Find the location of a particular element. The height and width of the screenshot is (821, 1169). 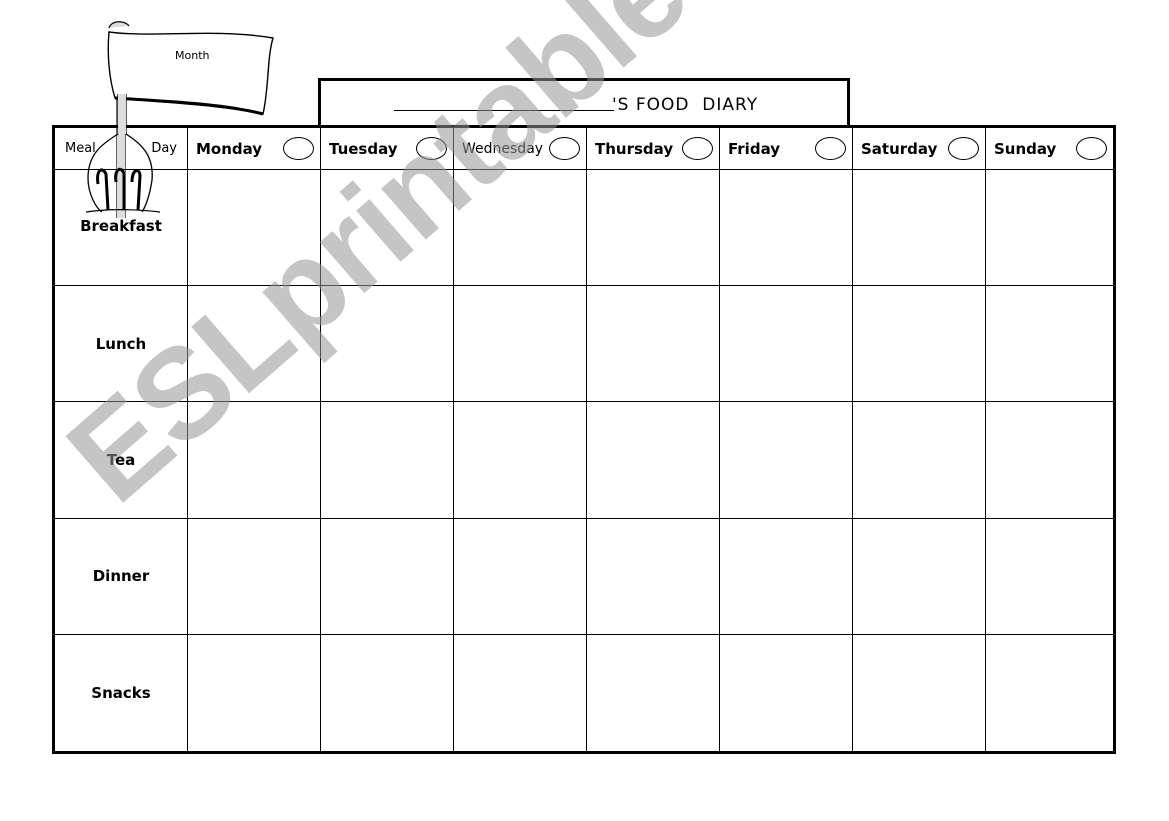

day-header-friday: Friday is located at coordinates (786, 149).